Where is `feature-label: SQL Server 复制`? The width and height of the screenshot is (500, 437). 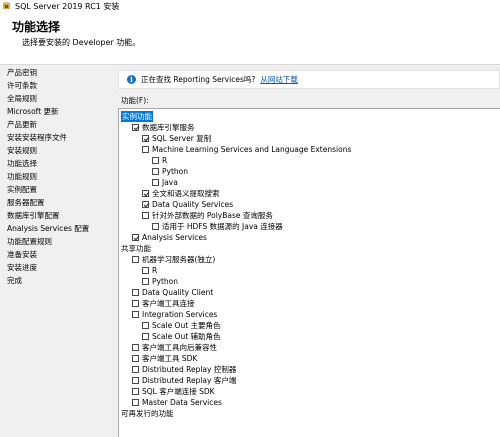 feature-label: SQL Server 复制 is located at coordinates (182, 138).